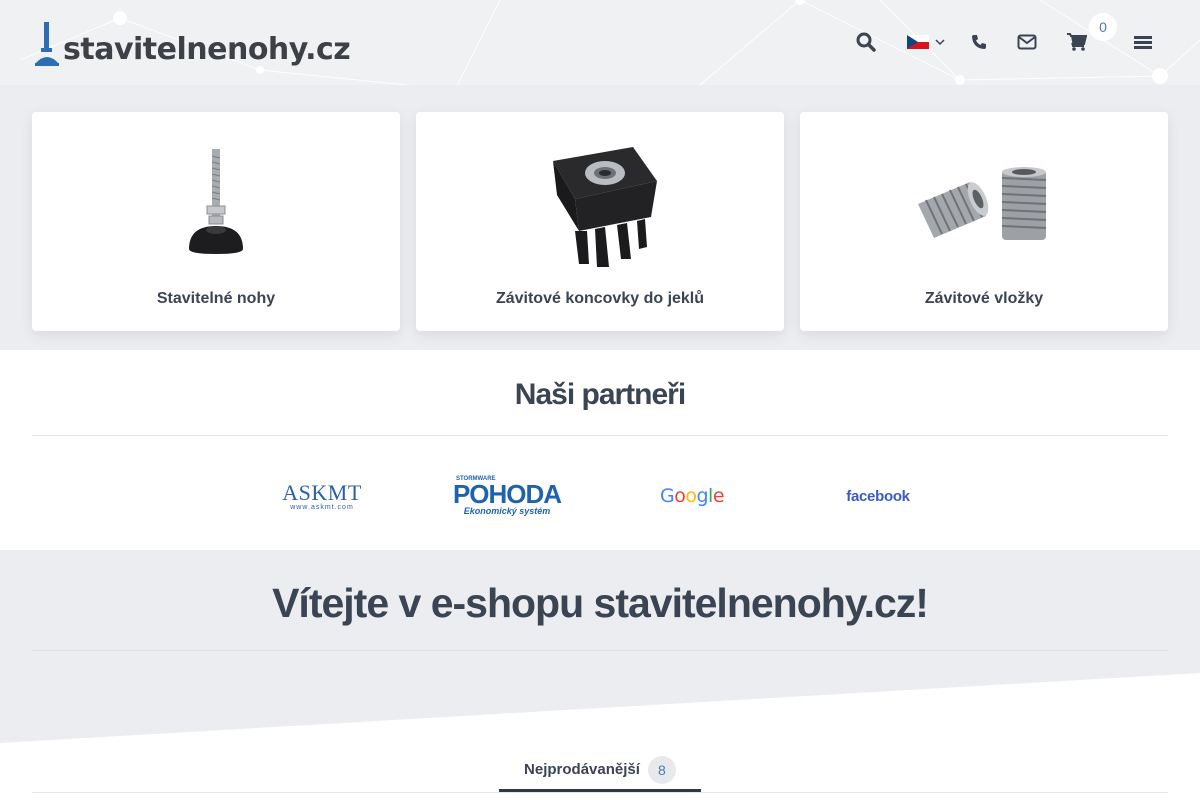 The image size is (1200, 800). I want to click on partners-title: Naši partneři, so click(600, 394).